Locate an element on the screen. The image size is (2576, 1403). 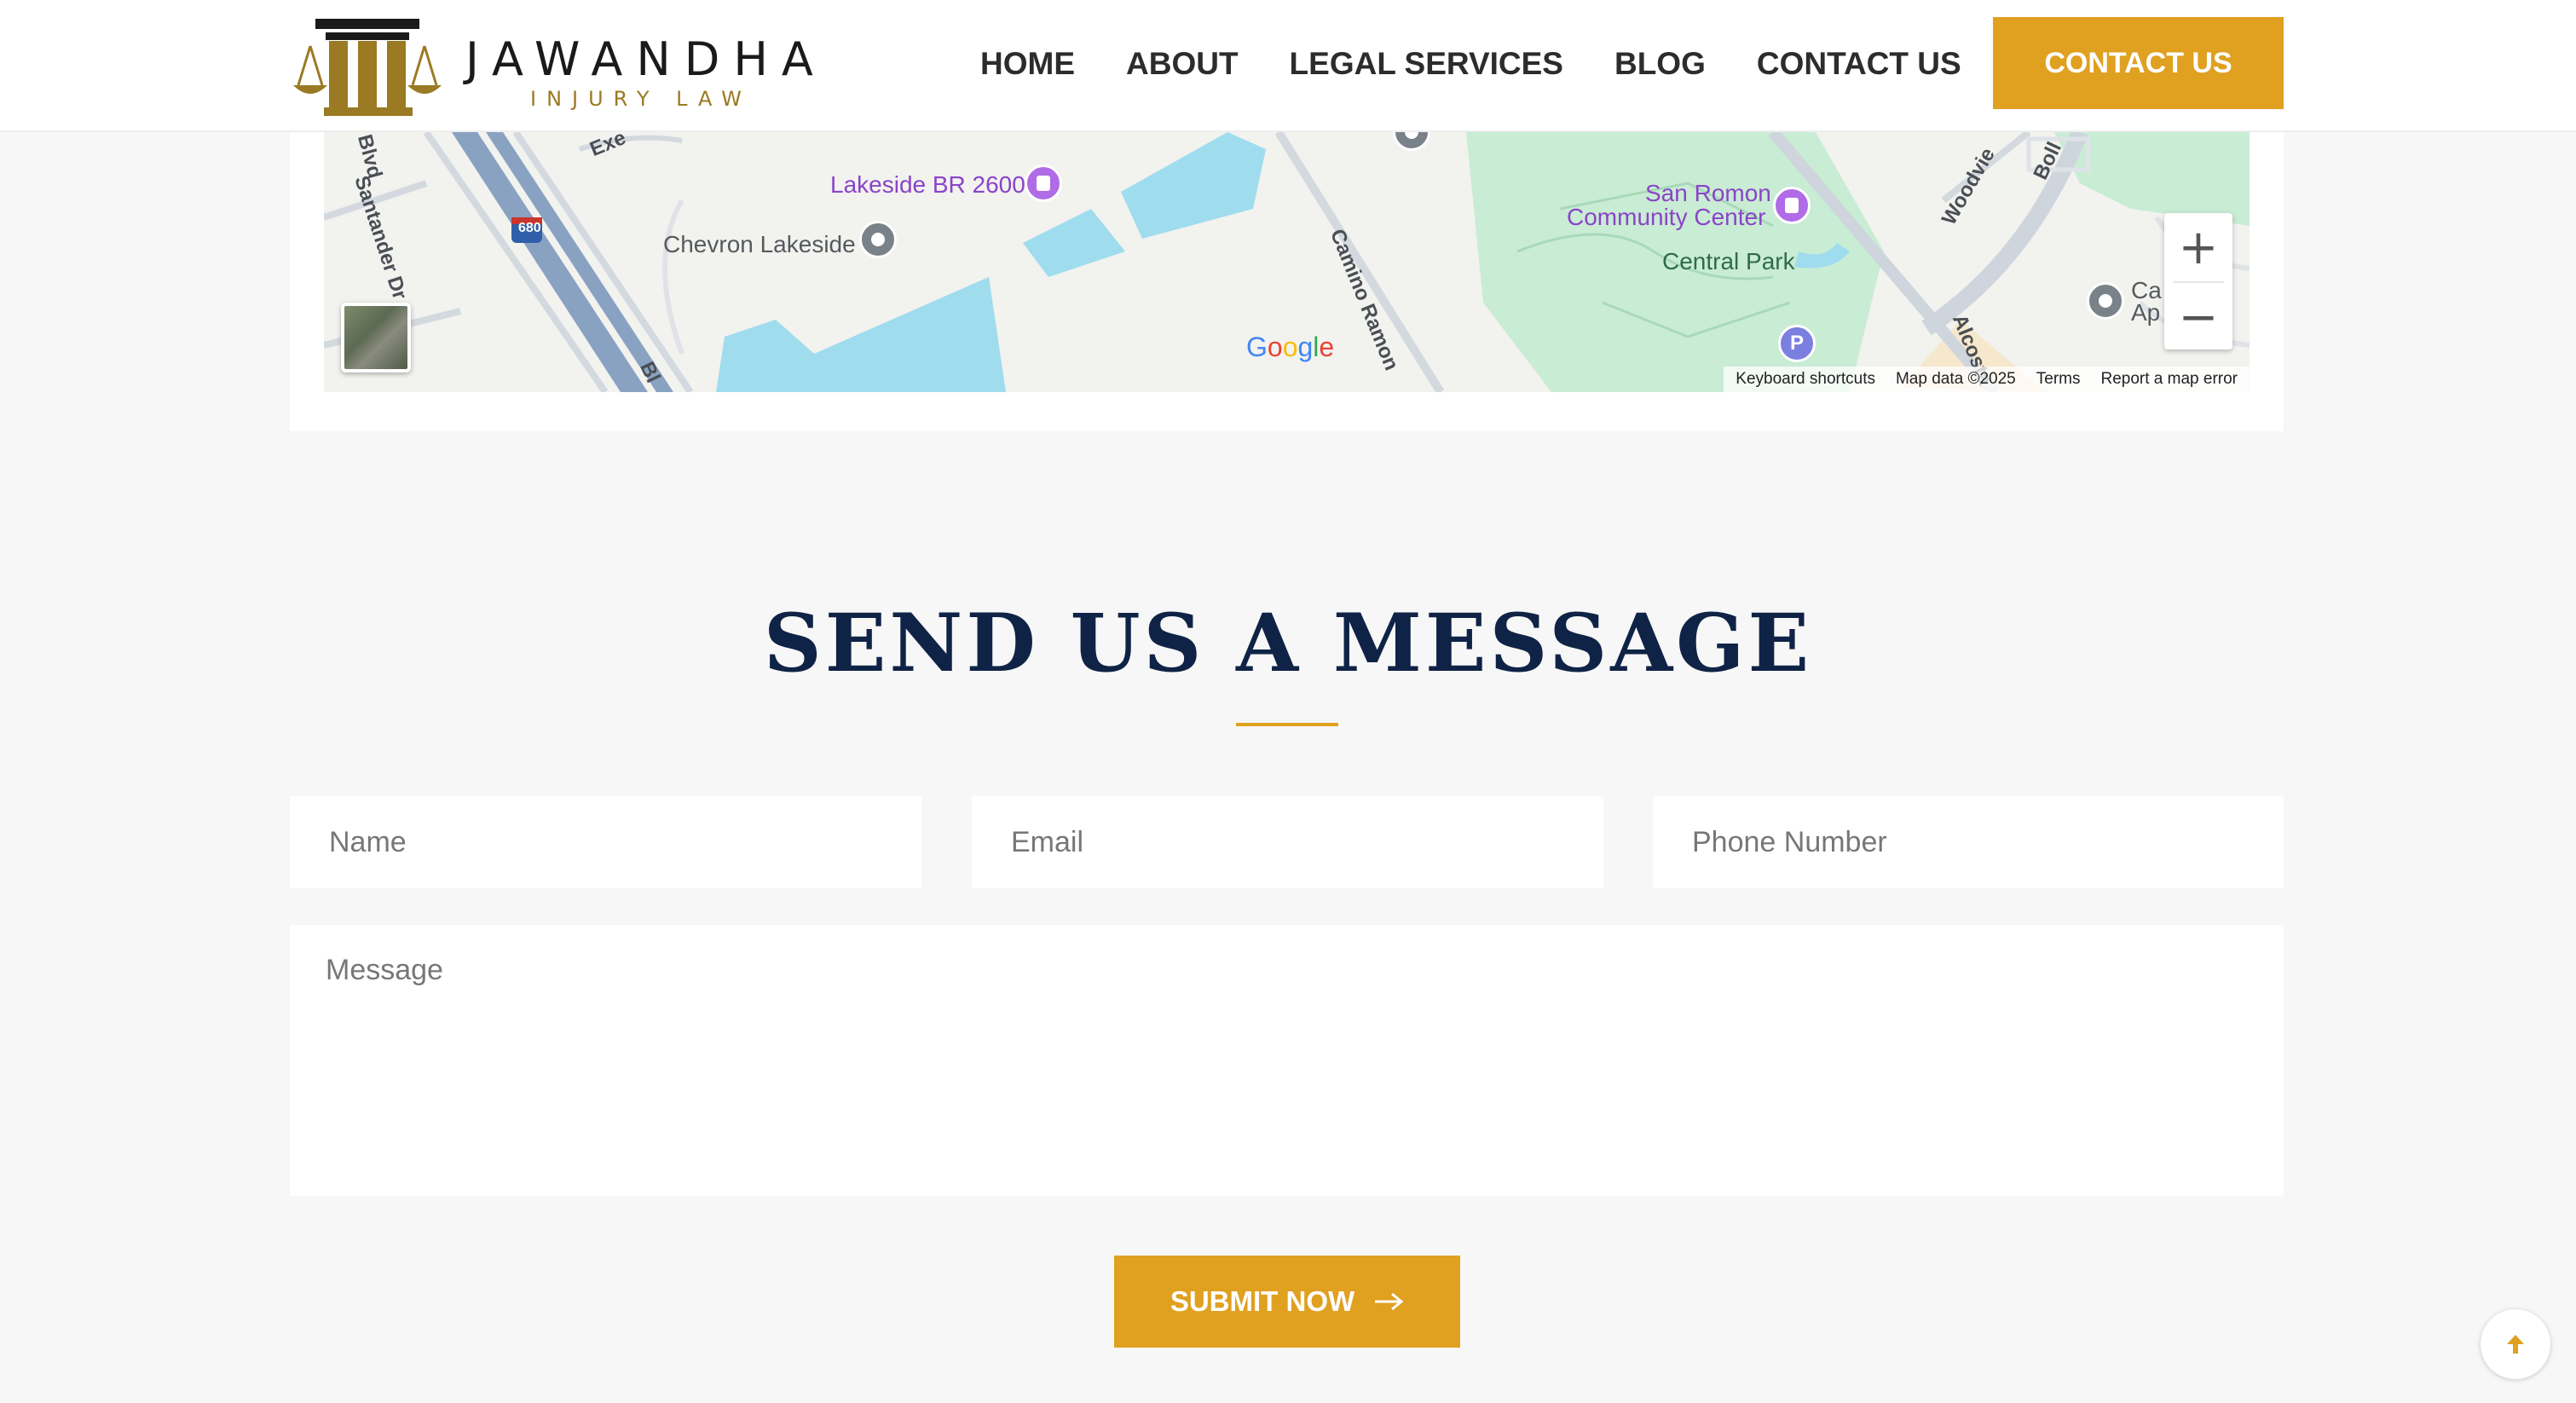
scroll-to-top-button is located at coordinates (2515, 1344).